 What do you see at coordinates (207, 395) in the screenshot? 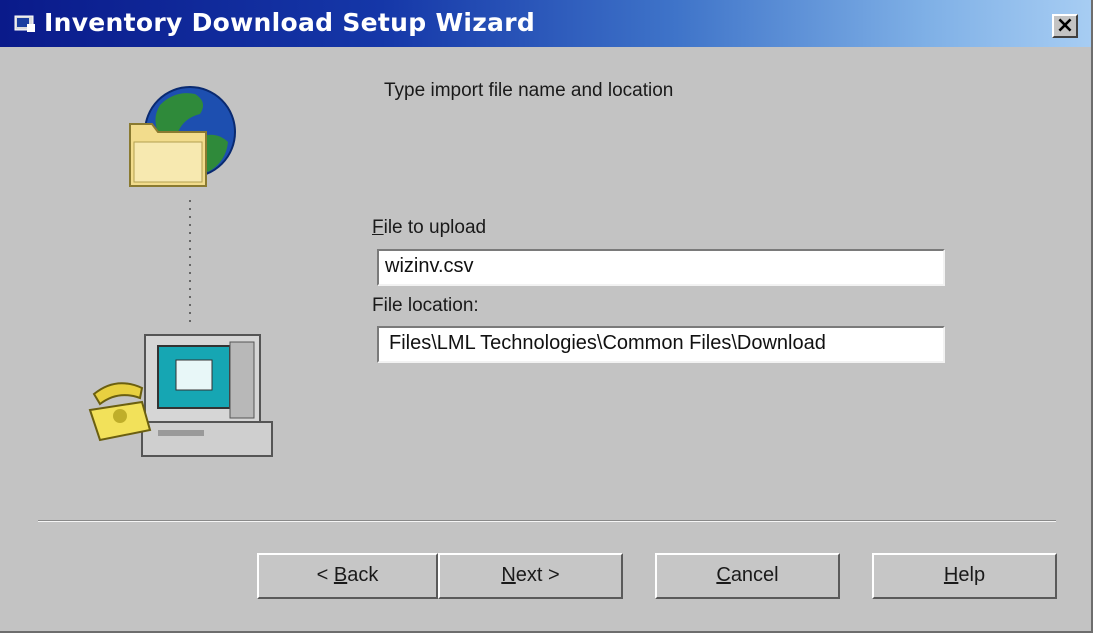
I see `computer-icon` at bounding box center [207, 395].